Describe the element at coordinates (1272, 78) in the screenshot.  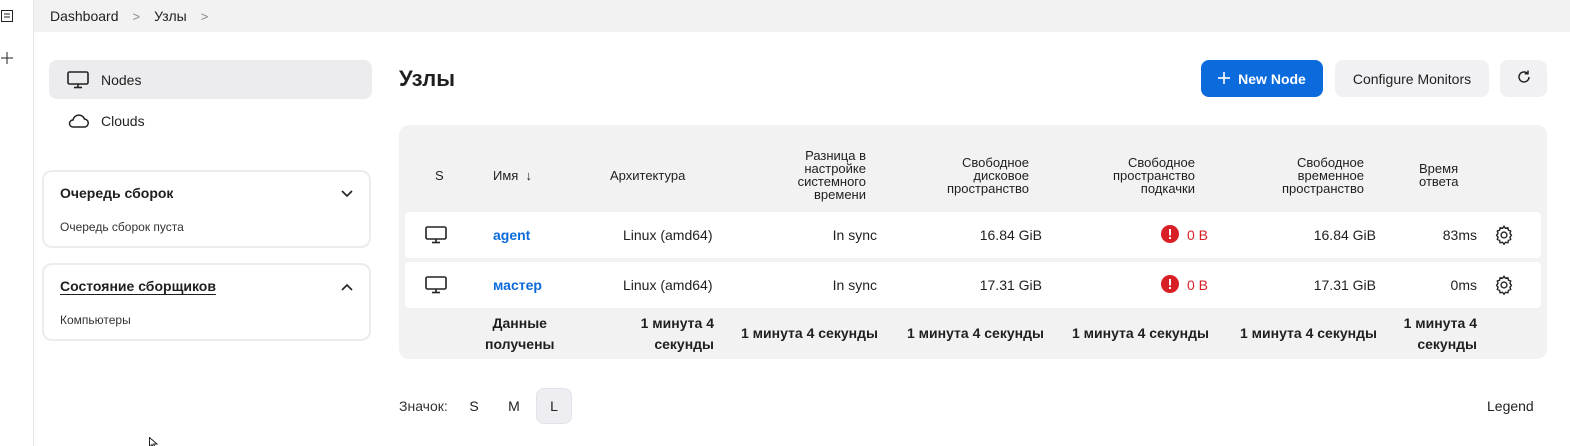
I see `new-node-label: New Node` at that location.